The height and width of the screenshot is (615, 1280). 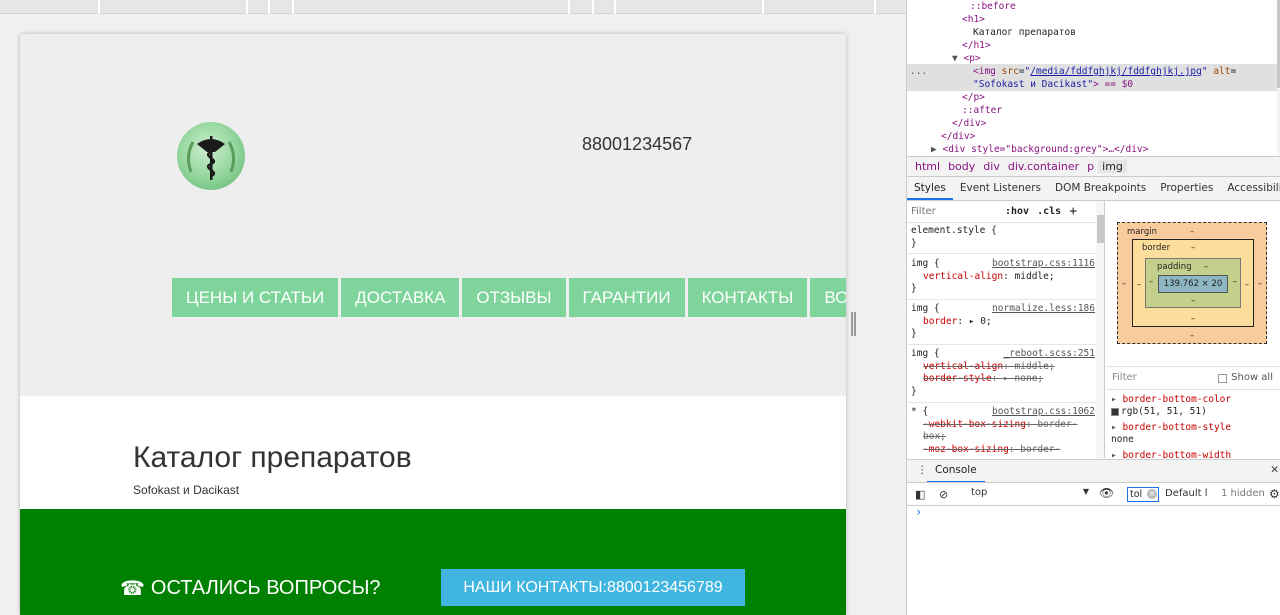 What do you see at coordinates (1243, 493) in the screenshot?
I see `hidden-count: 1 hidden` at bounding box center [1243, 493].